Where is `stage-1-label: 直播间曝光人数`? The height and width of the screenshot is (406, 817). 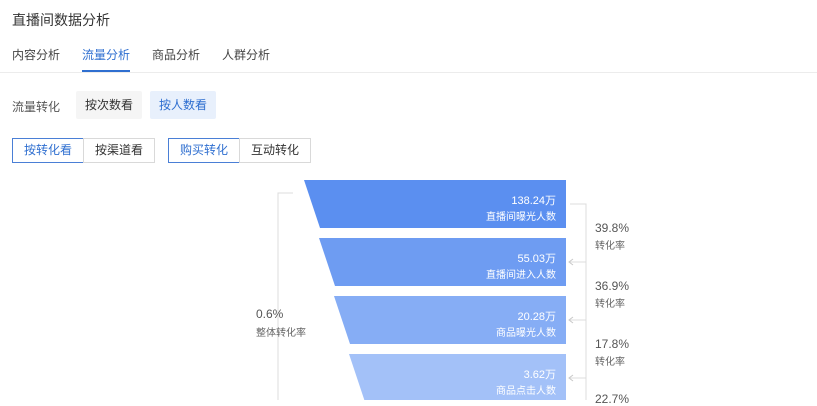 stage-1-label: 直播间曝光人数 is located at coordinates (521, 217).